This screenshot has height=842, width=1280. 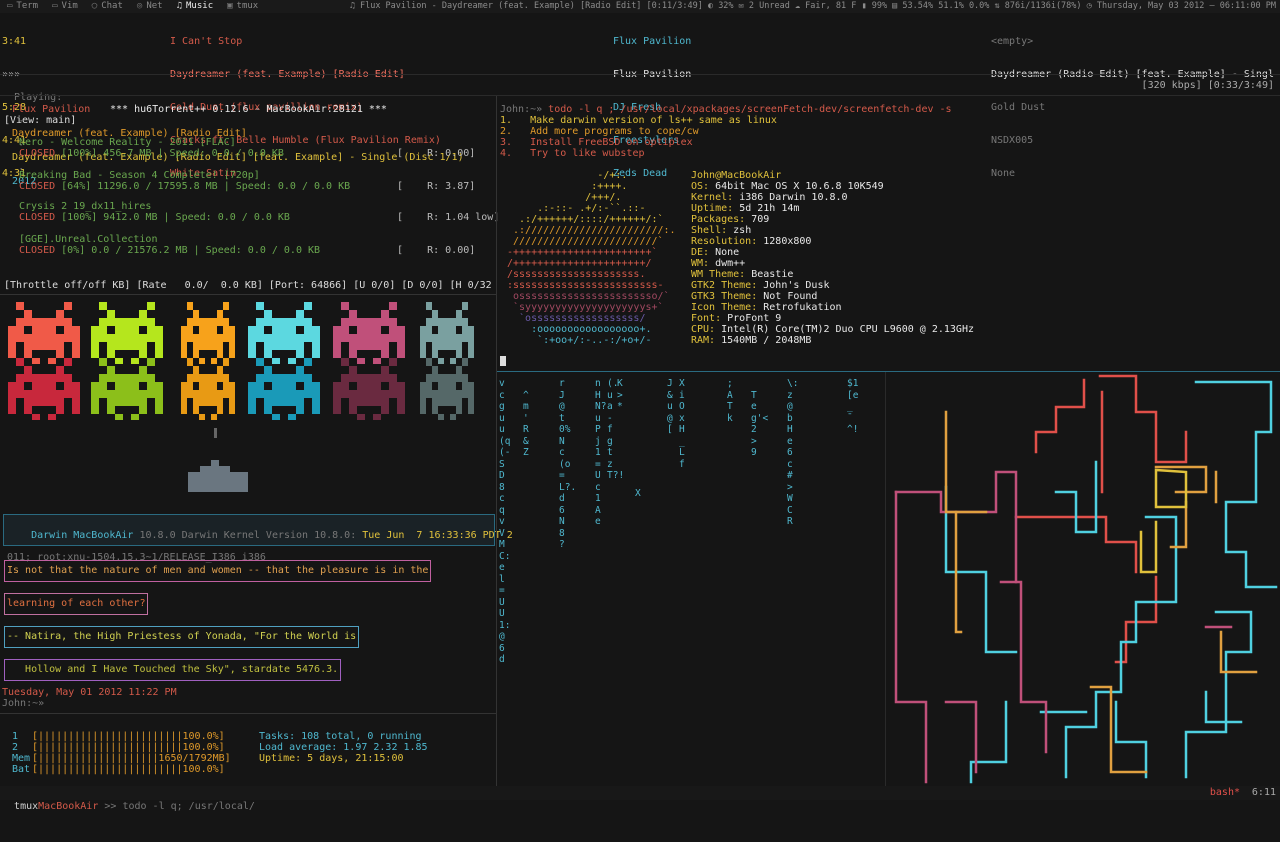 I want to click on date-line: Tuesday, May 01 2012 11:22 PM, so click(x=89, y=692).